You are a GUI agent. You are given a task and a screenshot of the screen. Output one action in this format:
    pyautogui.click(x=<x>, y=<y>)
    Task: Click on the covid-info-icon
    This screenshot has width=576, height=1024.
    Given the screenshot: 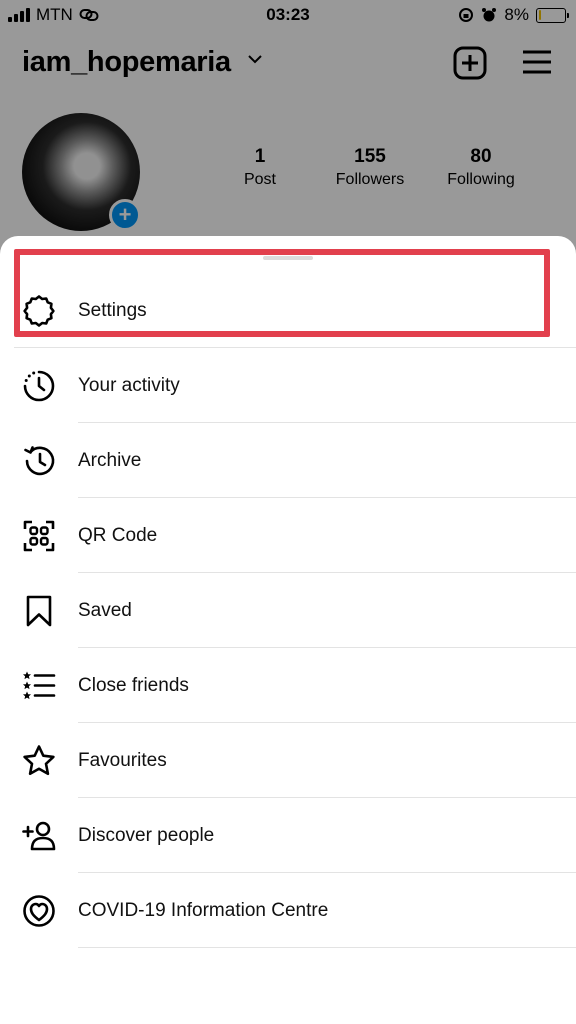 What is the action you would take?
    pyautogui.click(x=39, y=911)
    